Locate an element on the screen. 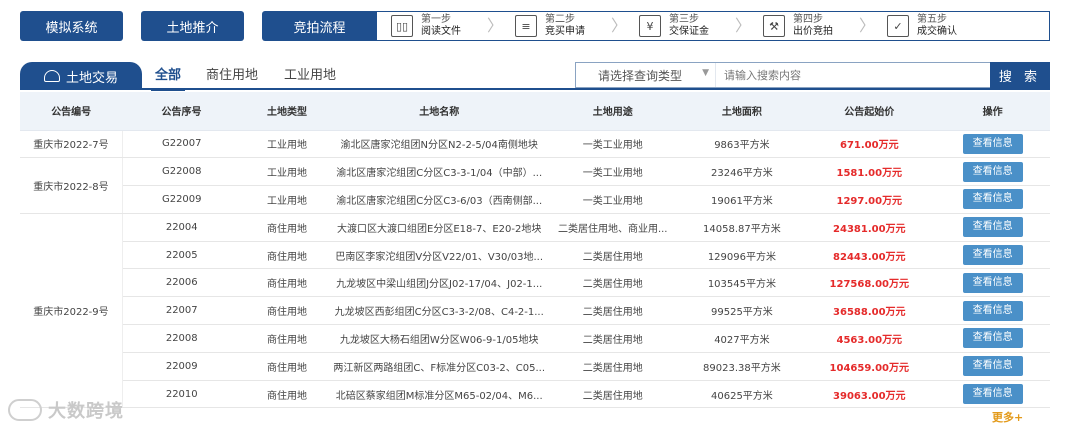  col-header-action: 操作 is located at coordinates (992, 111).